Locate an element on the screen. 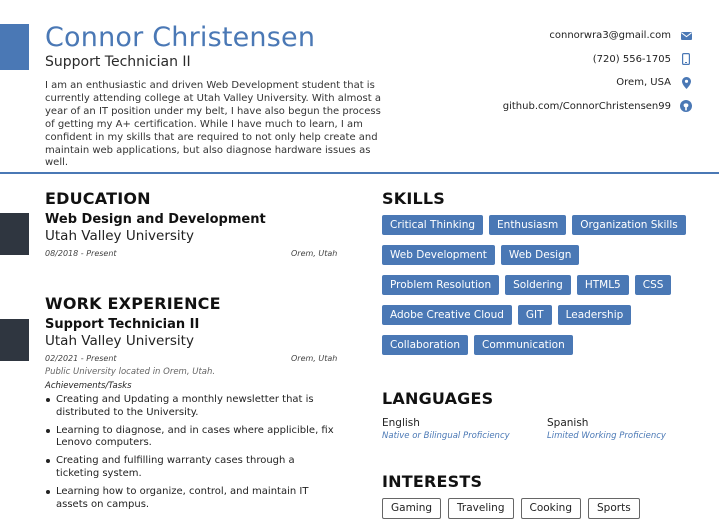 The image size is (719, 523). languages-heading: LANGUAGES is located at coordinates (438, 398).